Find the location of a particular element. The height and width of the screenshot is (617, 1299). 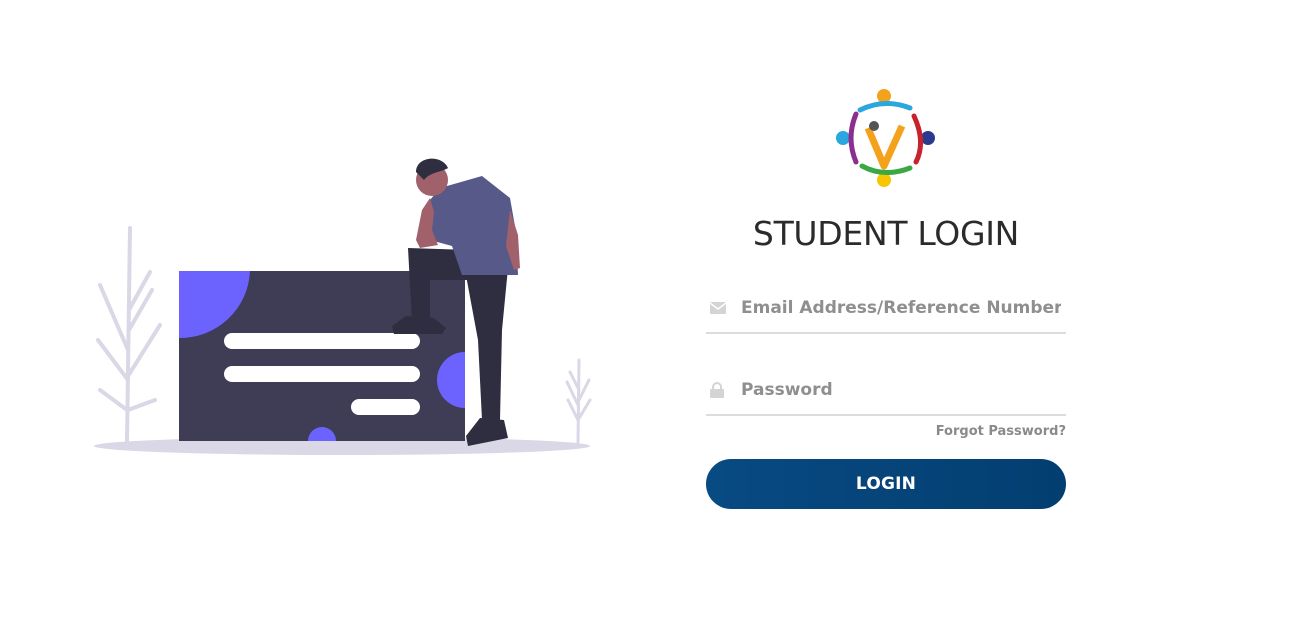

envelope-icon is located at coordinates (723, 308).